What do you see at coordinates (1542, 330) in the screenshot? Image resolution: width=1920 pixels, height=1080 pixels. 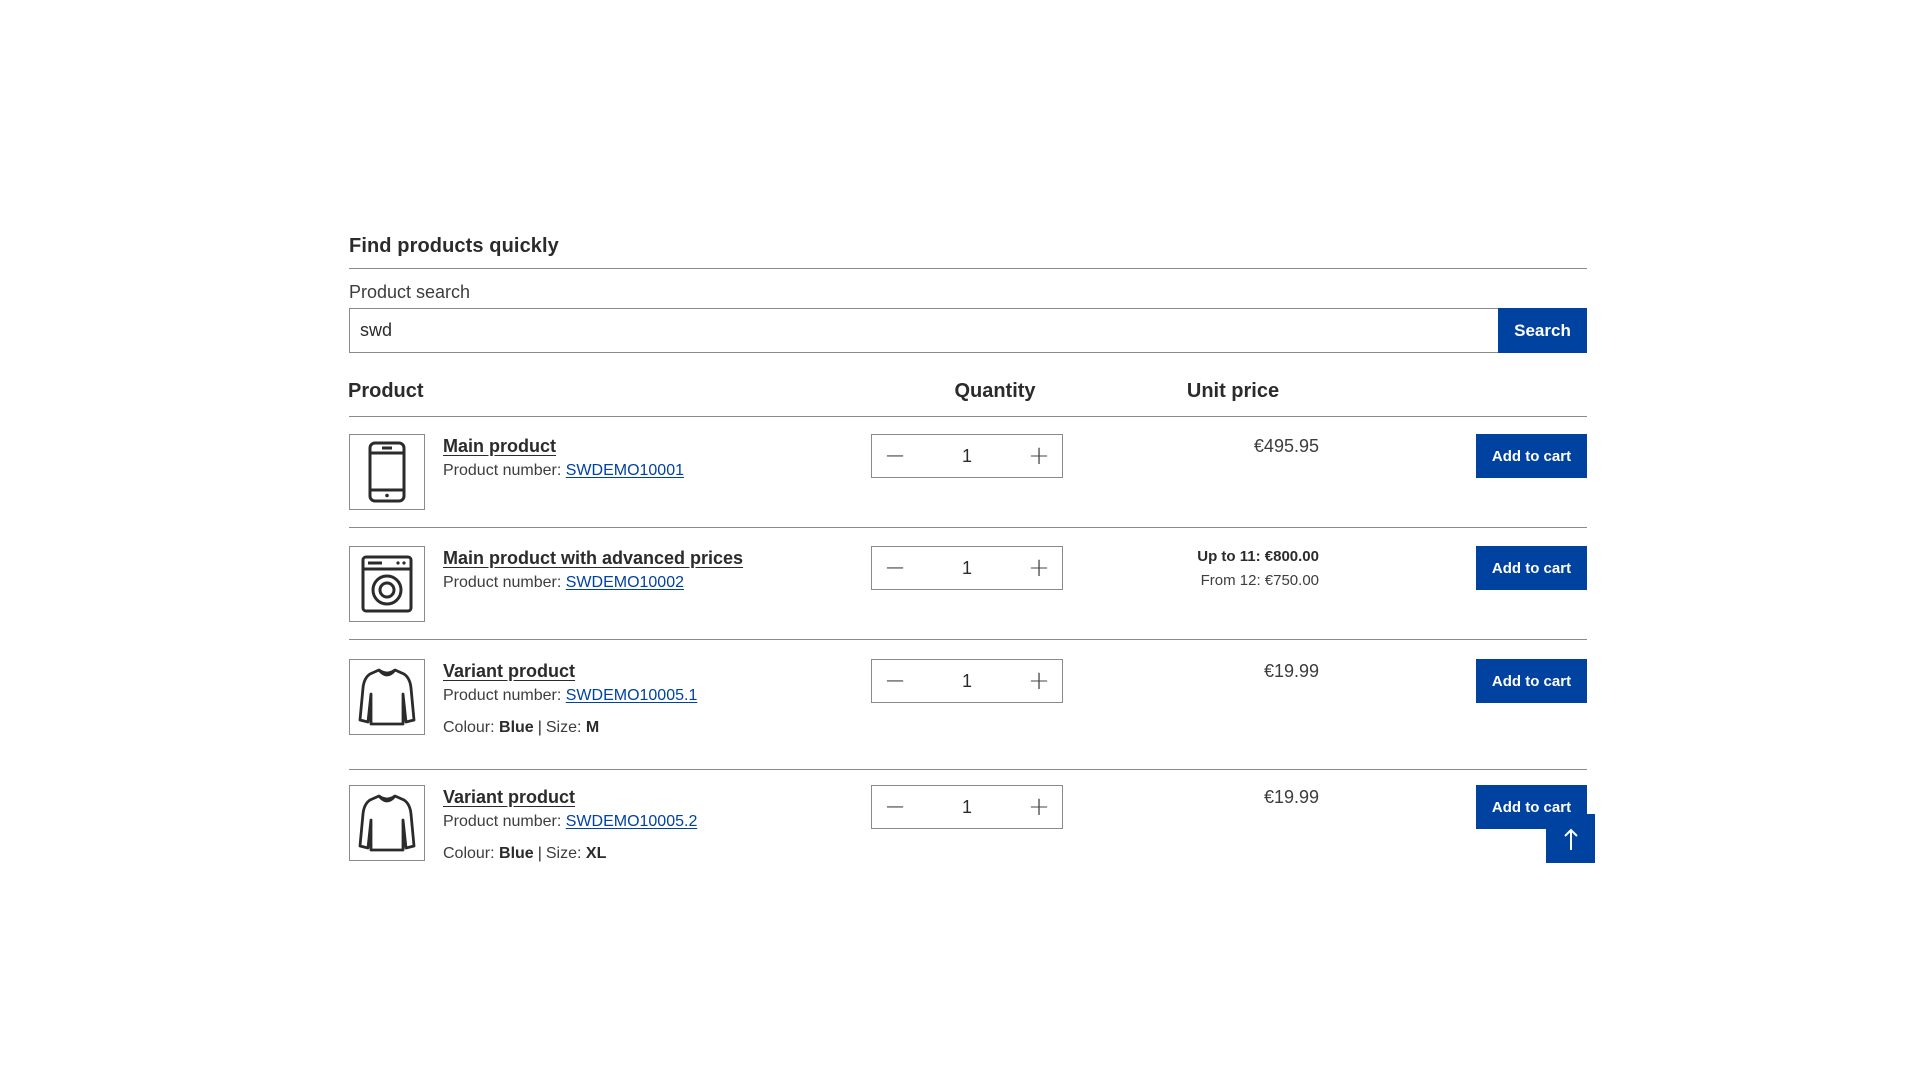 I see `search-button: Search` at bounding box center [1542, 330].